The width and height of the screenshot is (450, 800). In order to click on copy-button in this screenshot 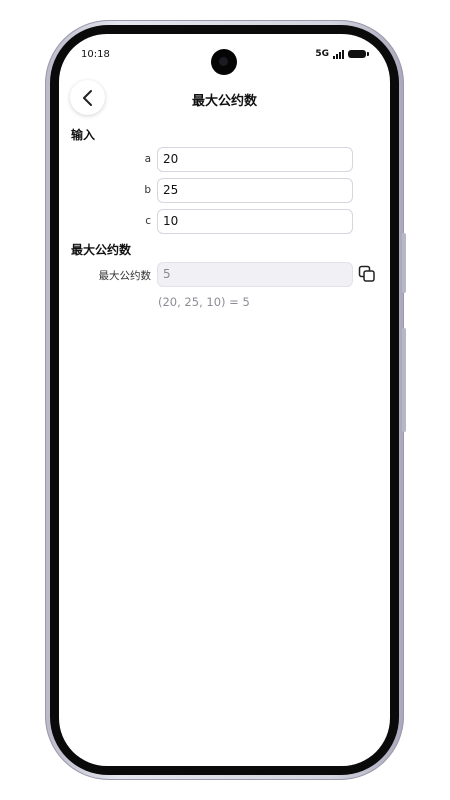, I will do `click(367, 274)`.